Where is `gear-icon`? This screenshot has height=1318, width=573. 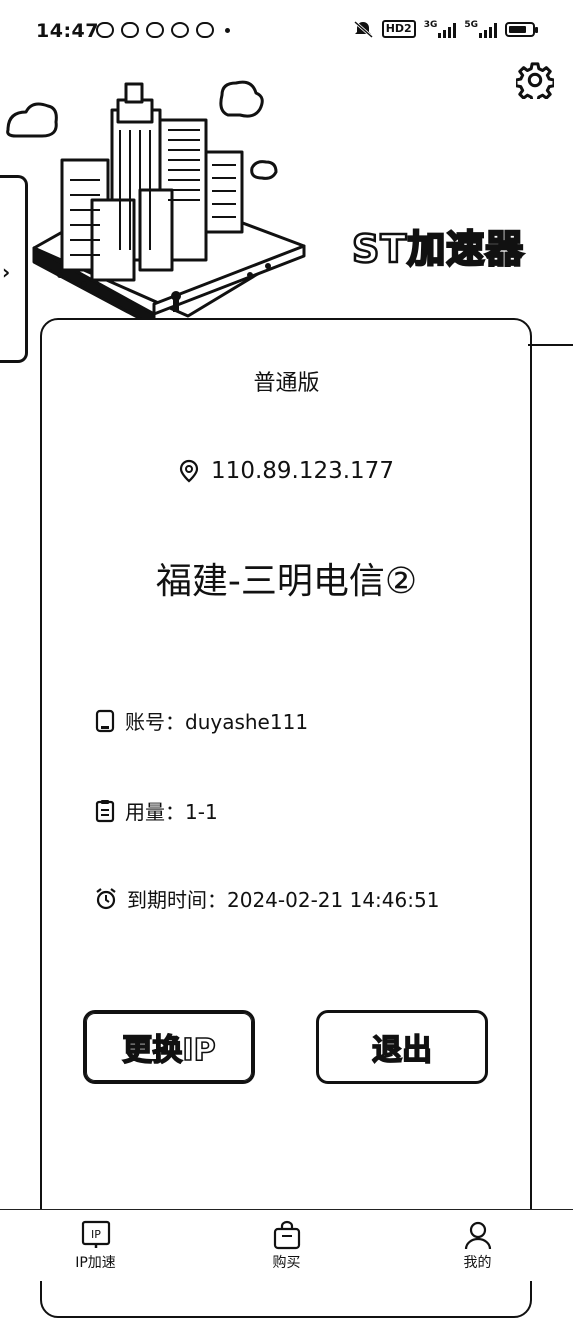 gear-icon is located at coordinates (535, 80).